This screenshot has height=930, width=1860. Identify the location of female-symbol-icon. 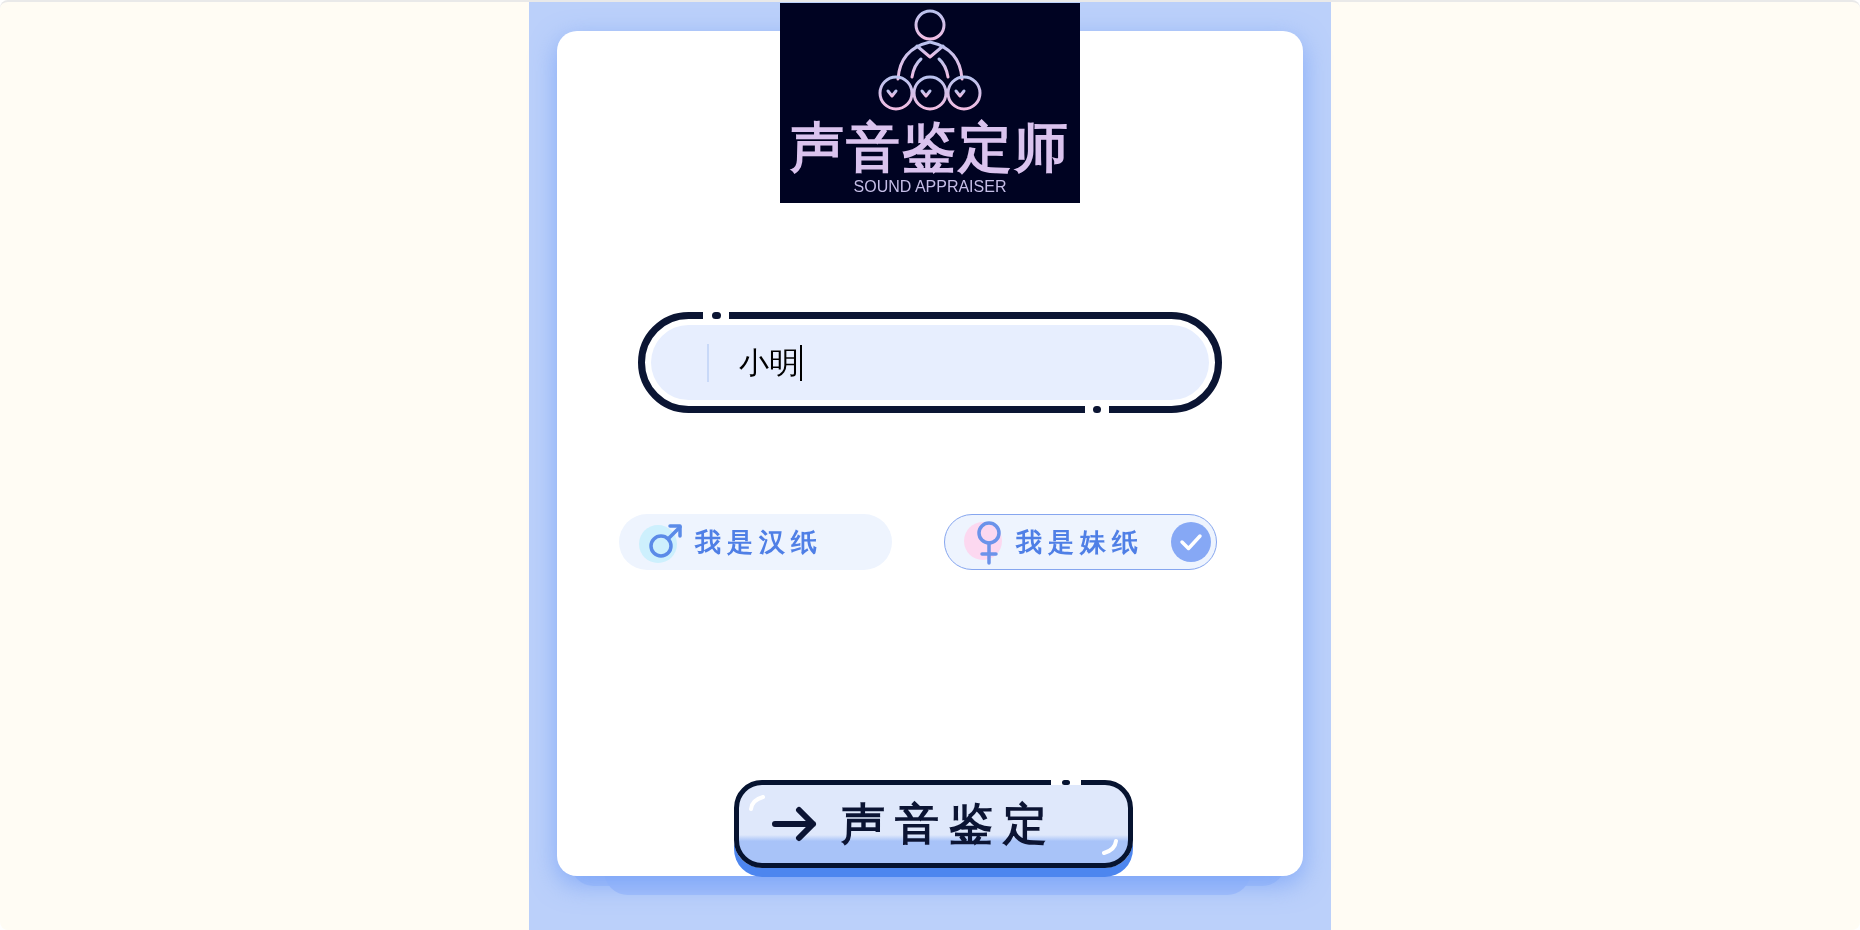
(984, 542).